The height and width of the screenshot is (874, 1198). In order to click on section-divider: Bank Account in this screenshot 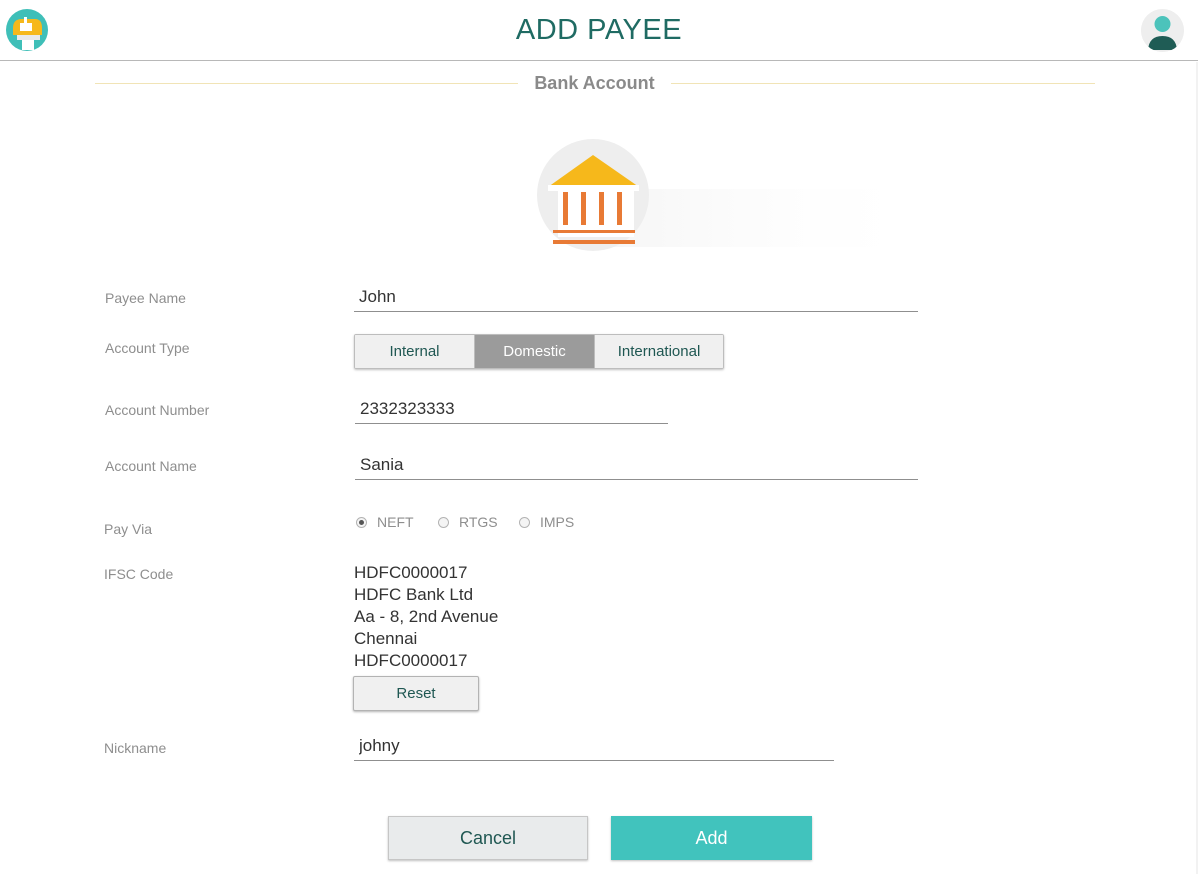, I will do `click(595, 84)`.